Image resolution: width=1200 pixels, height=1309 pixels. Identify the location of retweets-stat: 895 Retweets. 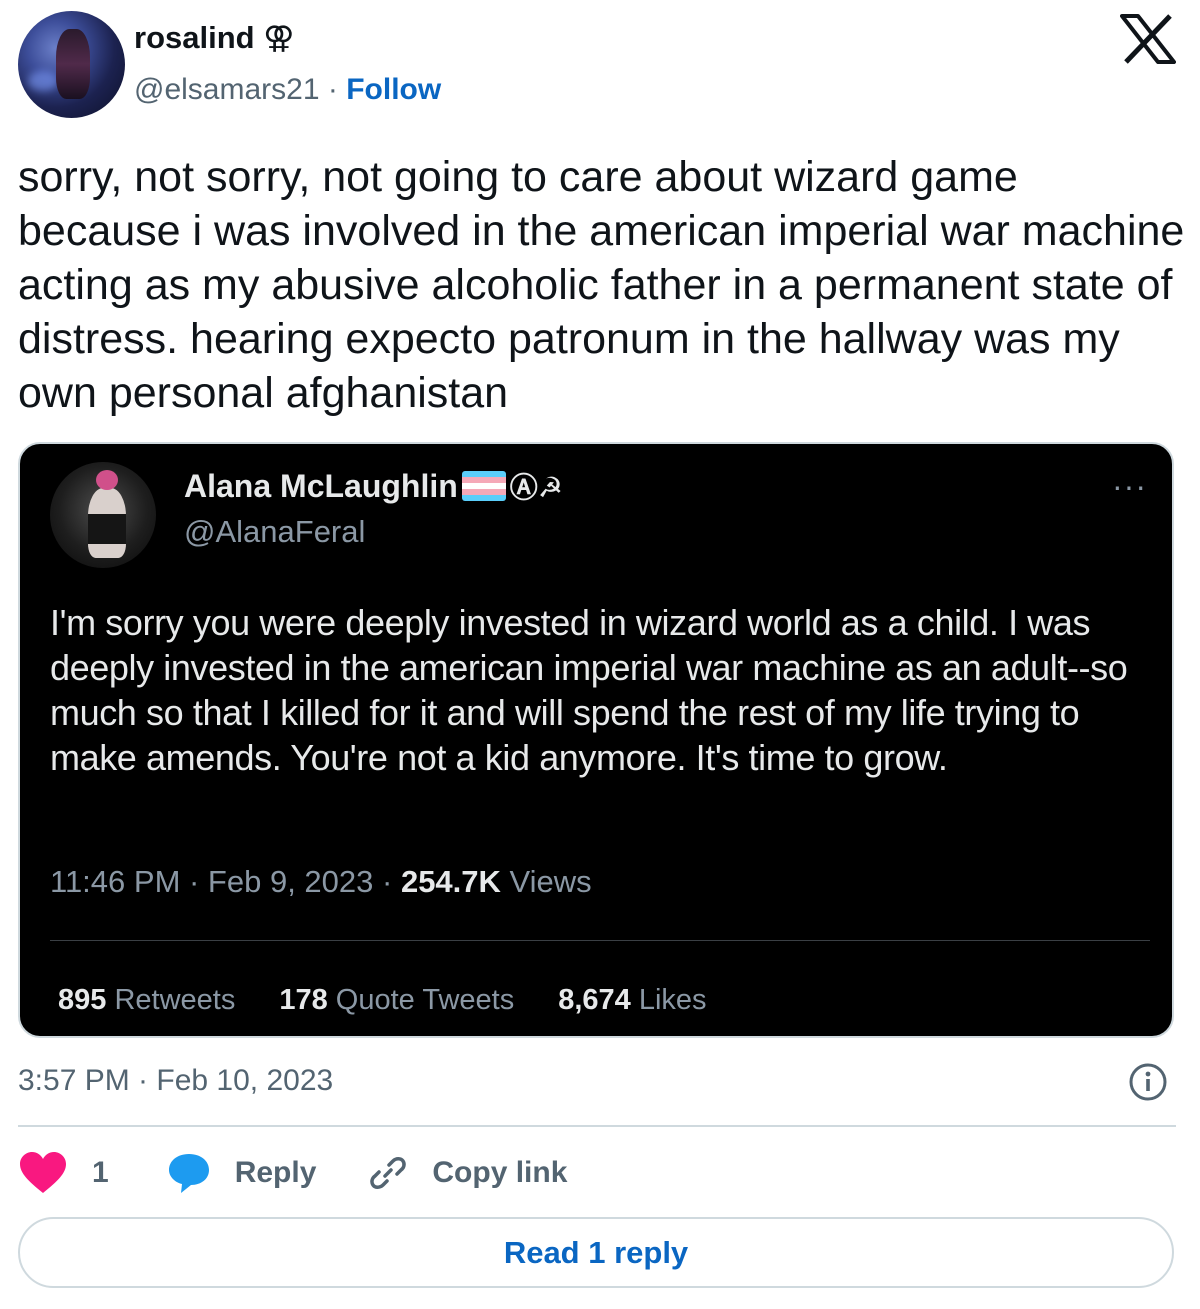
(146, 1000).